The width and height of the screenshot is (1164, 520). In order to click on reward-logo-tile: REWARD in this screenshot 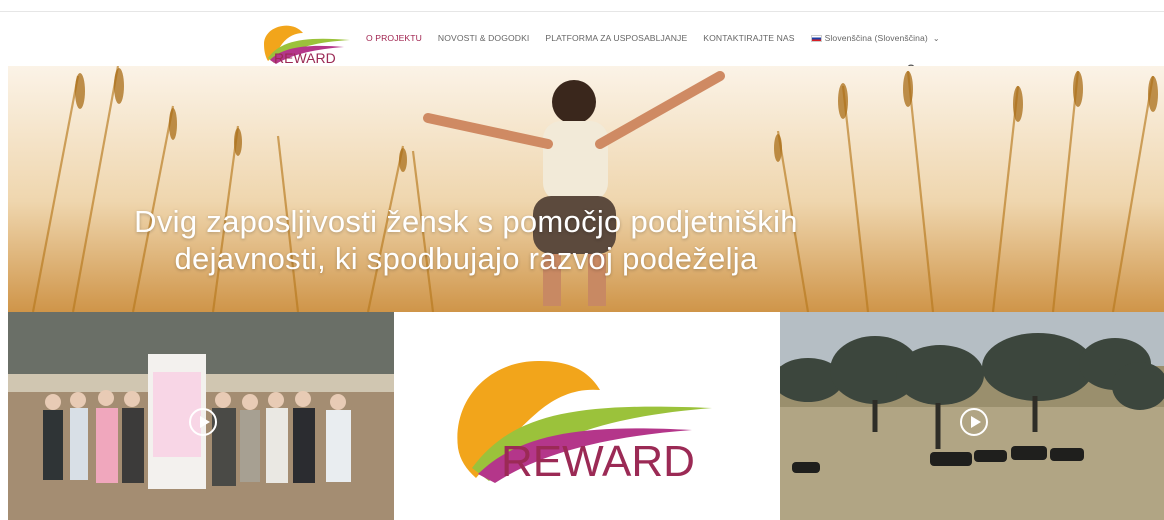, I will do `click(587, 416)`.